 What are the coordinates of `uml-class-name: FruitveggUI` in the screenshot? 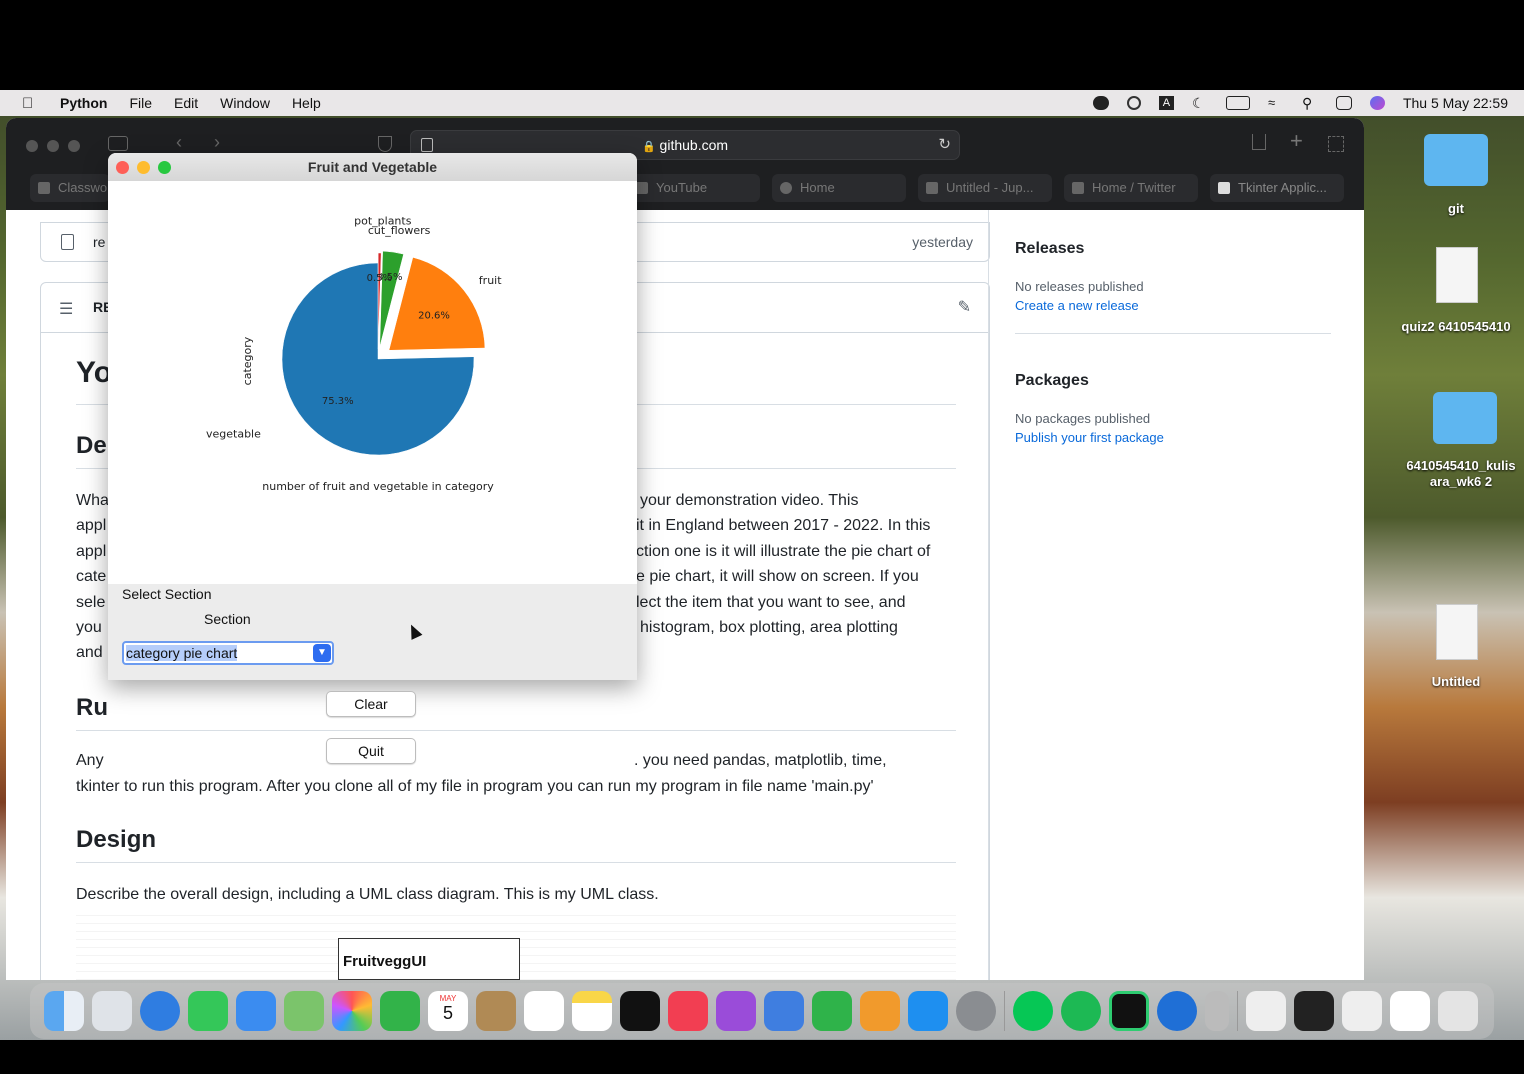 It's located at (385, 961).